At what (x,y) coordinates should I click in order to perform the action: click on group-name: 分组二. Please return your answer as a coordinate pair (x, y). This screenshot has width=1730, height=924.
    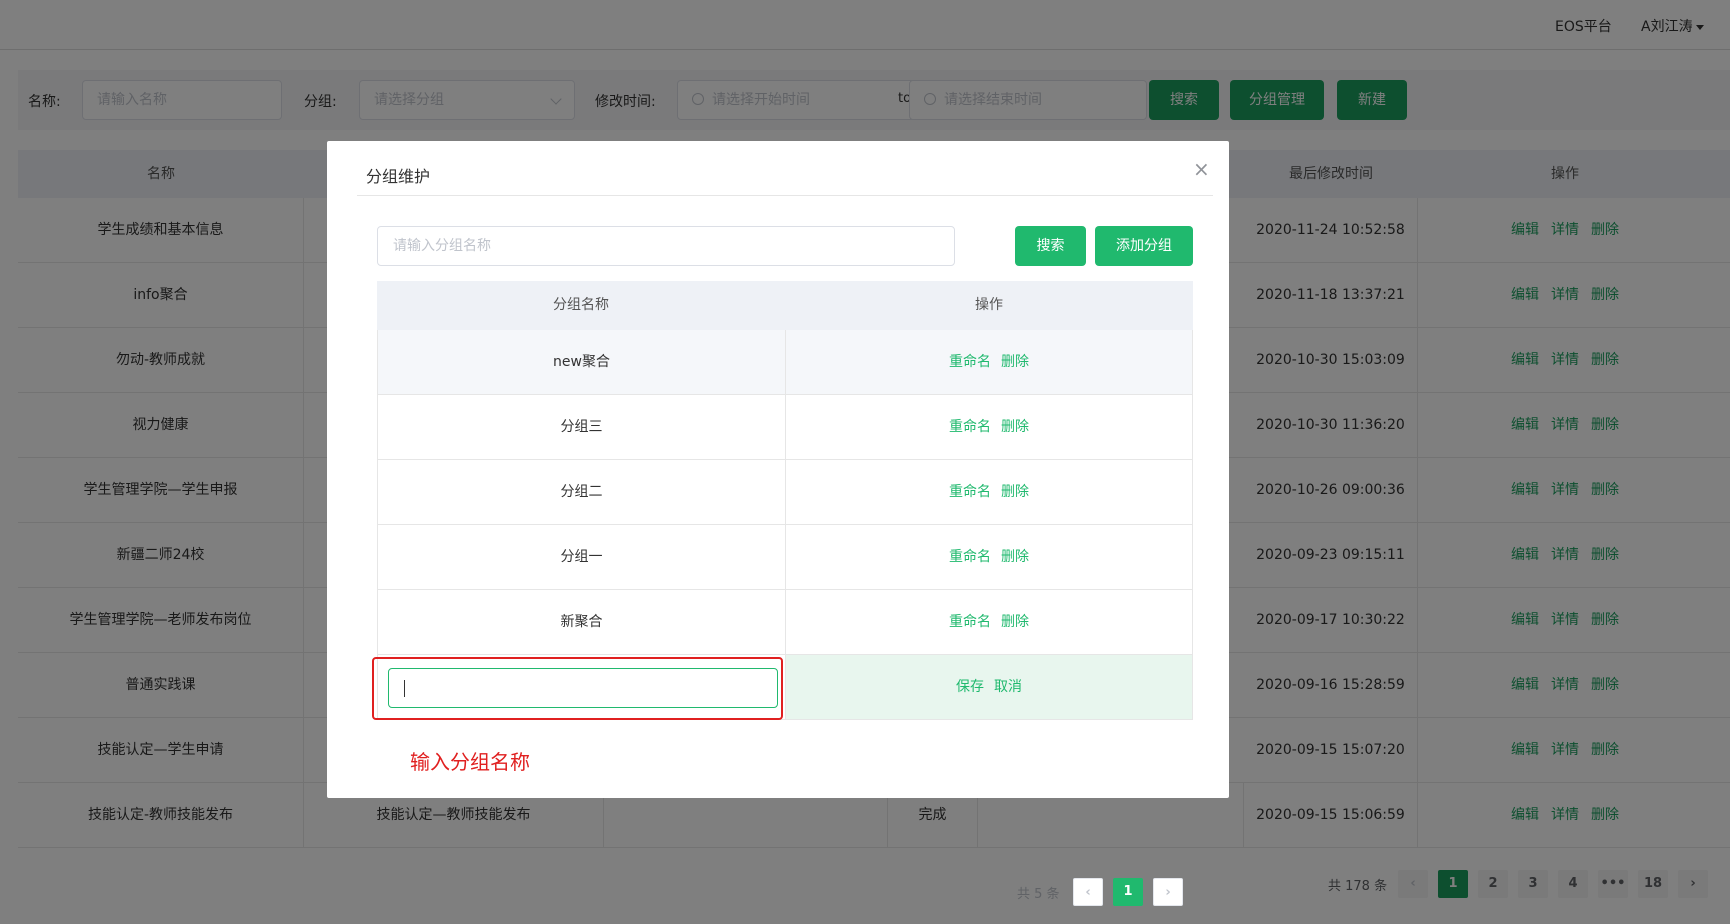
    Looking at the image, I should click on (582, 492).